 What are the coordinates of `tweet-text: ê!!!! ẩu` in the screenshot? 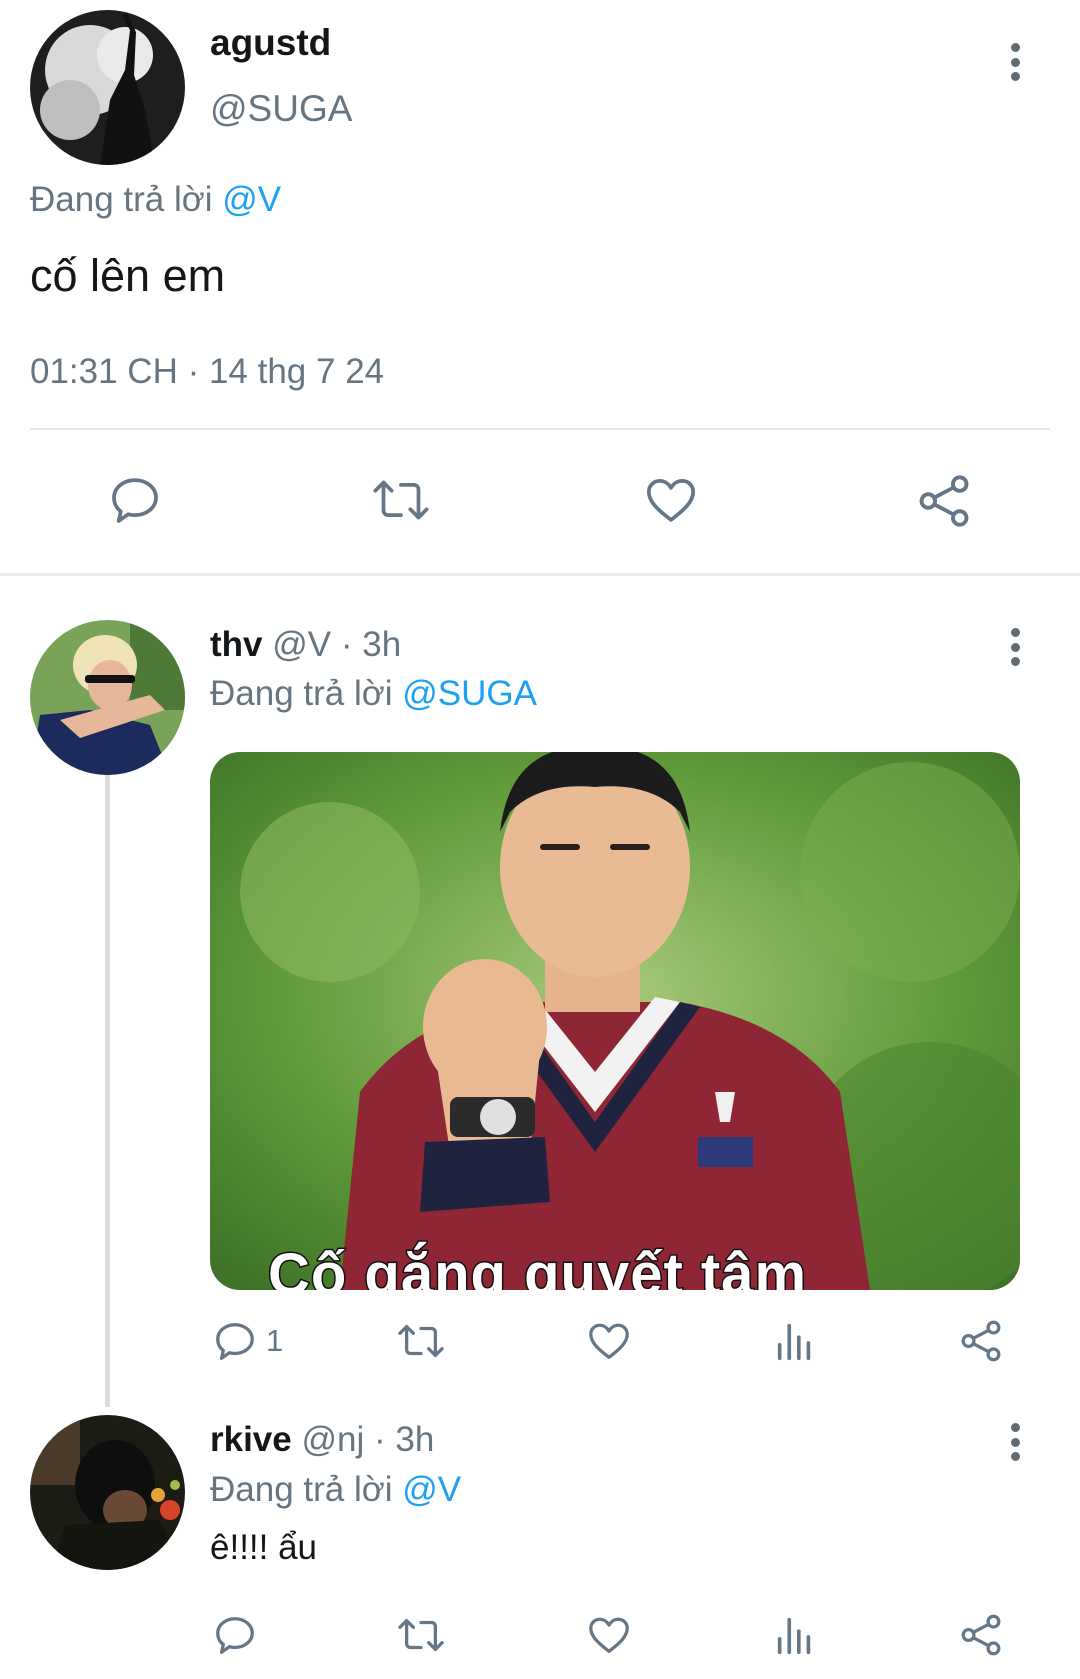 It's located at (264, 1547).